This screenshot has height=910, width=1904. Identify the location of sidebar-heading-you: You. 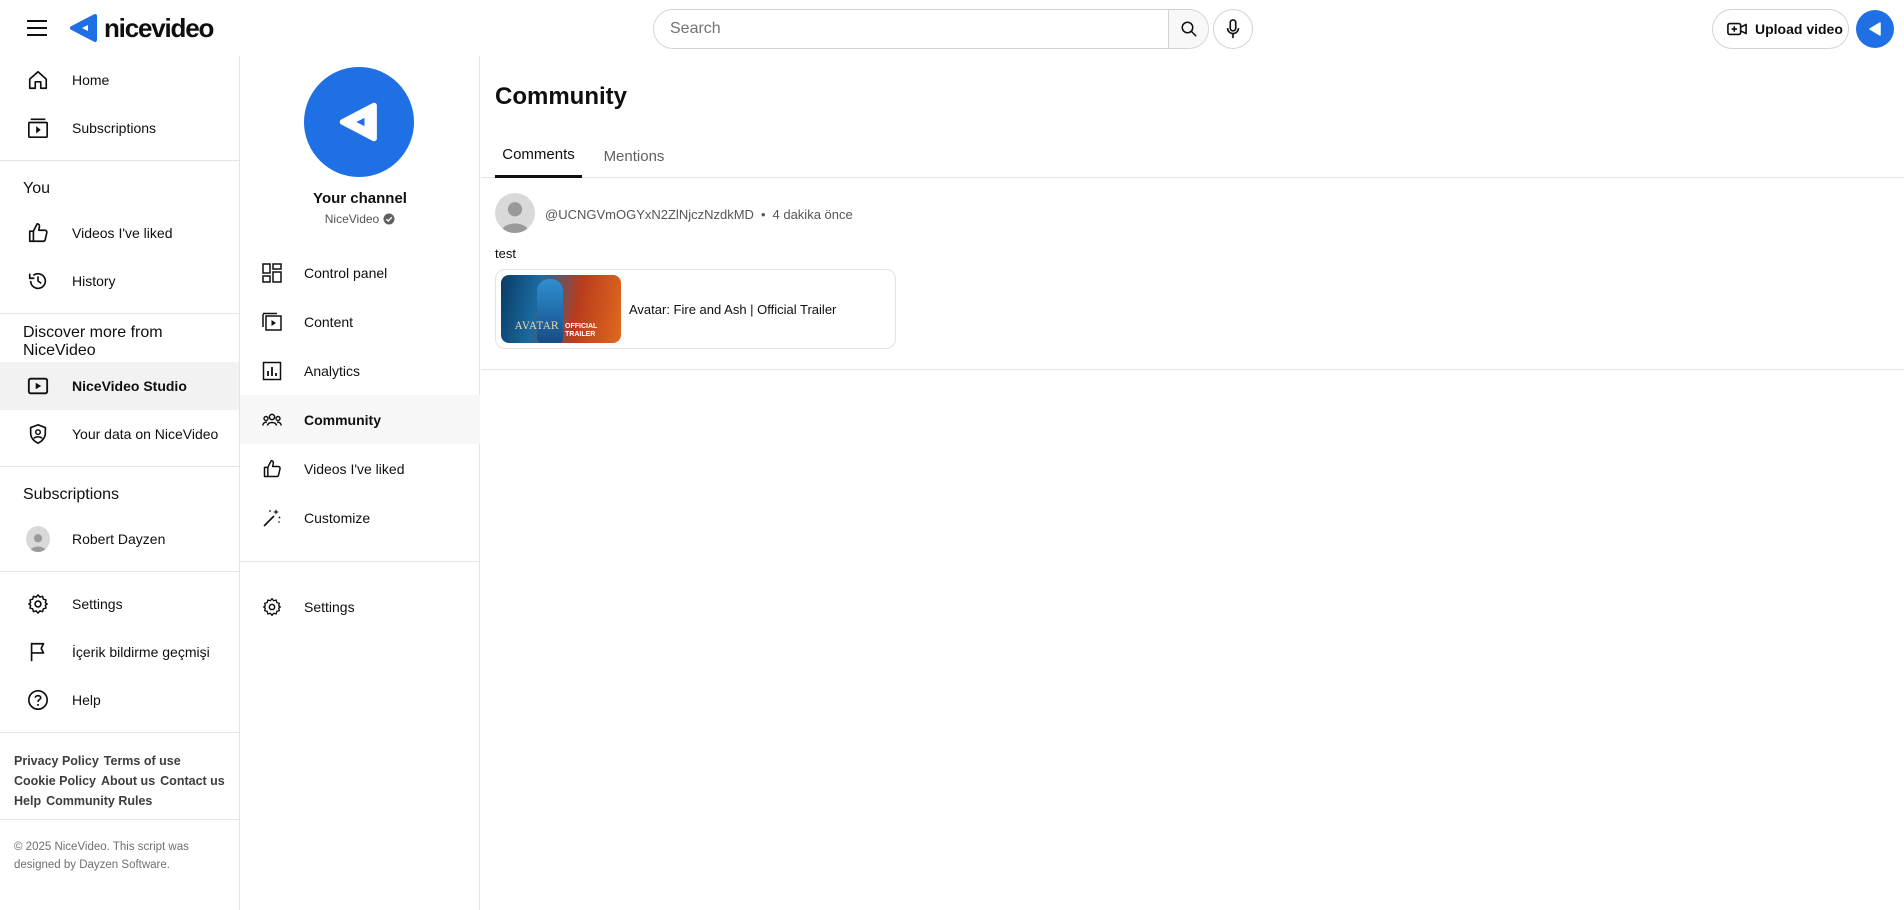
(36, 188).